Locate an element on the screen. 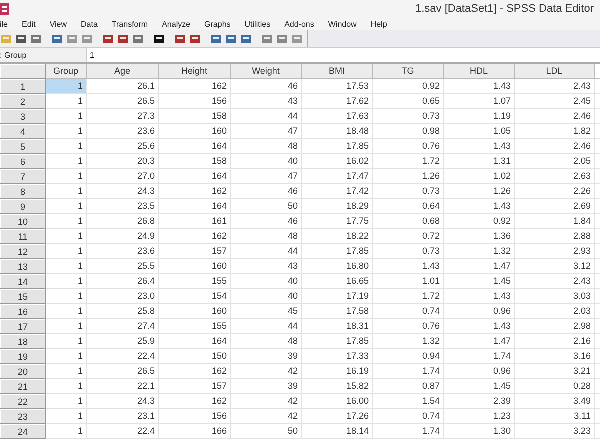 Image resolution: width=600 pixels, height=440 pixels. table-cell: 2.39 is located at coordinates (479, 401).